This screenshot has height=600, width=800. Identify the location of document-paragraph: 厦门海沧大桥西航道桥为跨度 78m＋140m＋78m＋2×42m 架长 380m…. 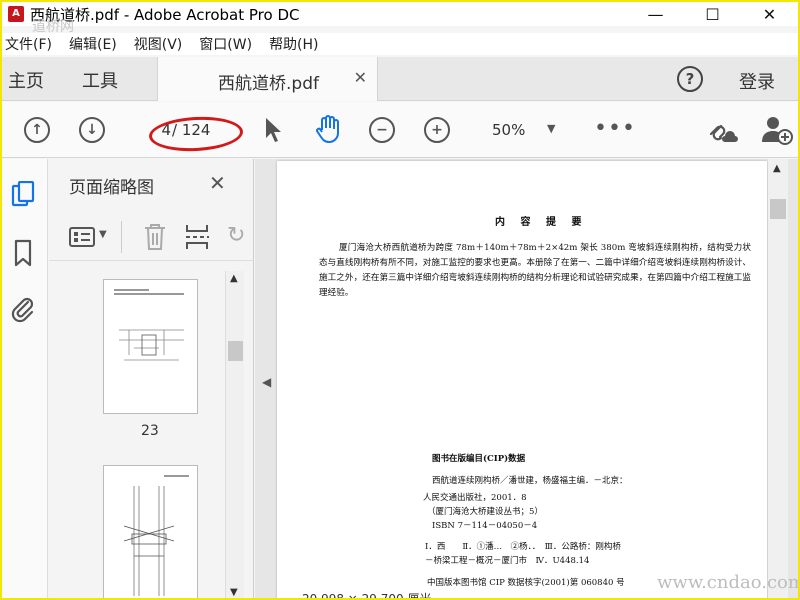
(535, 270).